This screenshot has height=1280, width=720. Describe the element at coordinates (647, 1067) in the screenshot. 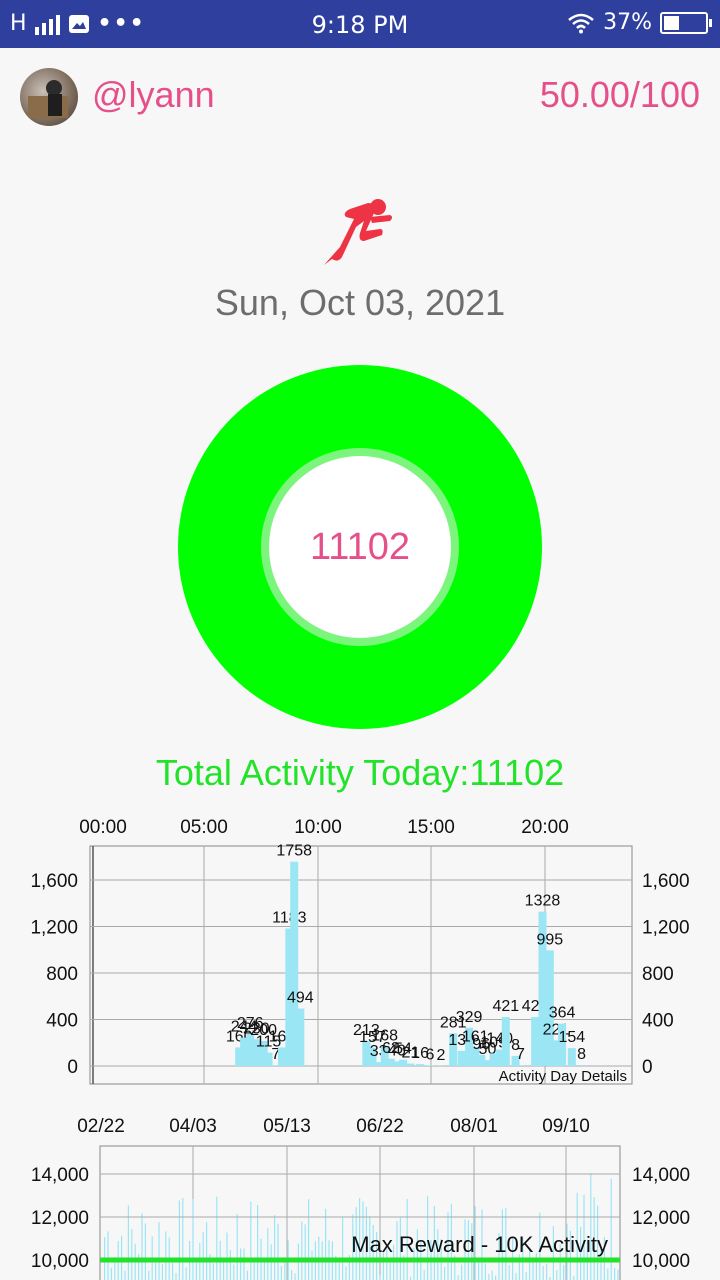

I see `y-tick-label-right: 0` at that location.